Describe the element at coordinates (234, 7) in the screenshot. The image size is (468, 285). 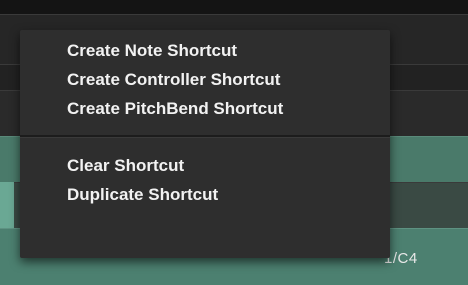
I see `background-row` at that location.